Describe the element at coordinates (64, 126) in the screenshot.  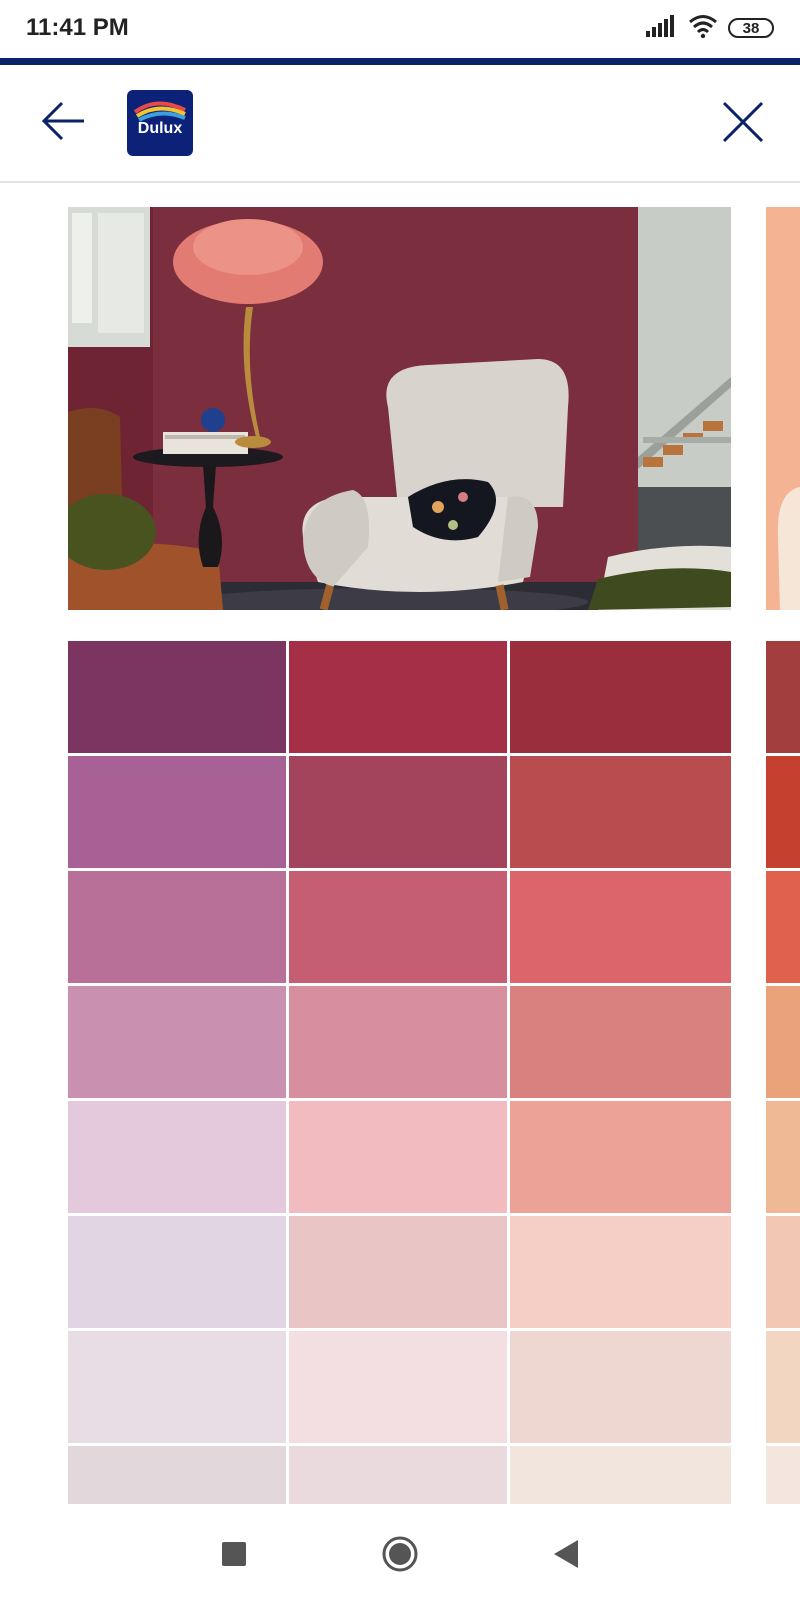
I see `back-arrow-icon` at that location.